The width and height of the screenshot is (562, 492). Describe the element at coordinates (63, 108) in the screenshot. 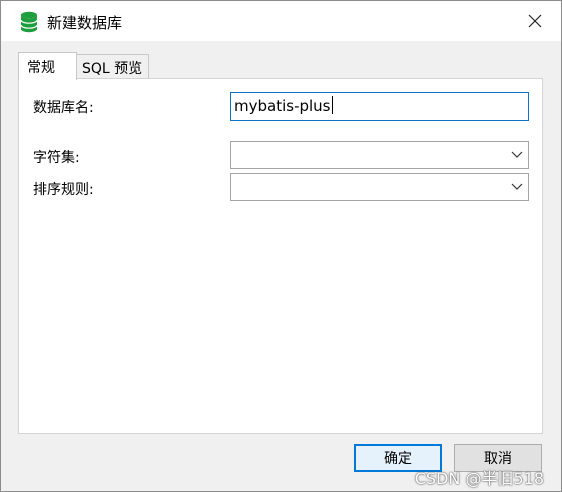

I see `database-name-label: 数据库名:` at that location.